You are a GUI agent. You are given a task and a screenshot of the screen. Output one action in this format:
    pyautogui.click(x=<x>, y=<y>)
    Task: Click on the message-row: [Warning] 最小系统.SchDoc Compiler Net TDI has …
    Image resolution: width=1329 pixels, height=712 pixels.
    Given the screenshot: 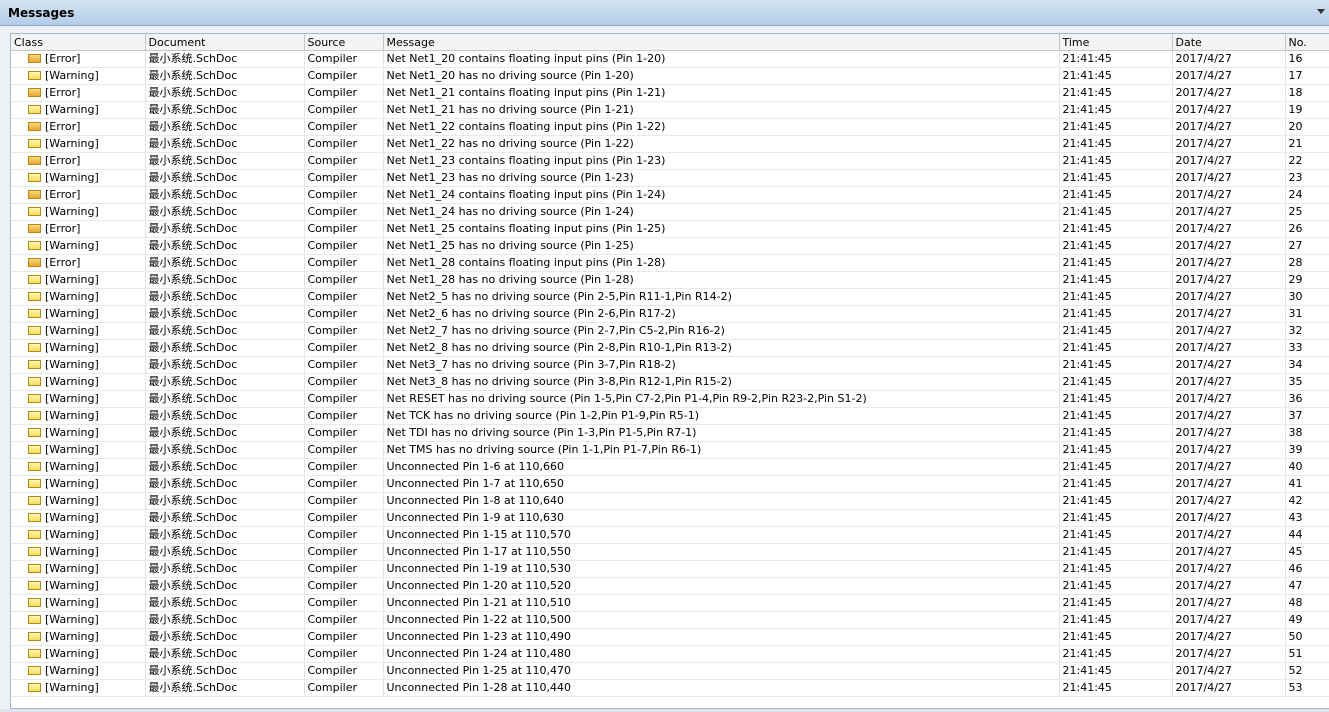 What is the action you would take?
    pyautogui.click(x=670, y=433)
    